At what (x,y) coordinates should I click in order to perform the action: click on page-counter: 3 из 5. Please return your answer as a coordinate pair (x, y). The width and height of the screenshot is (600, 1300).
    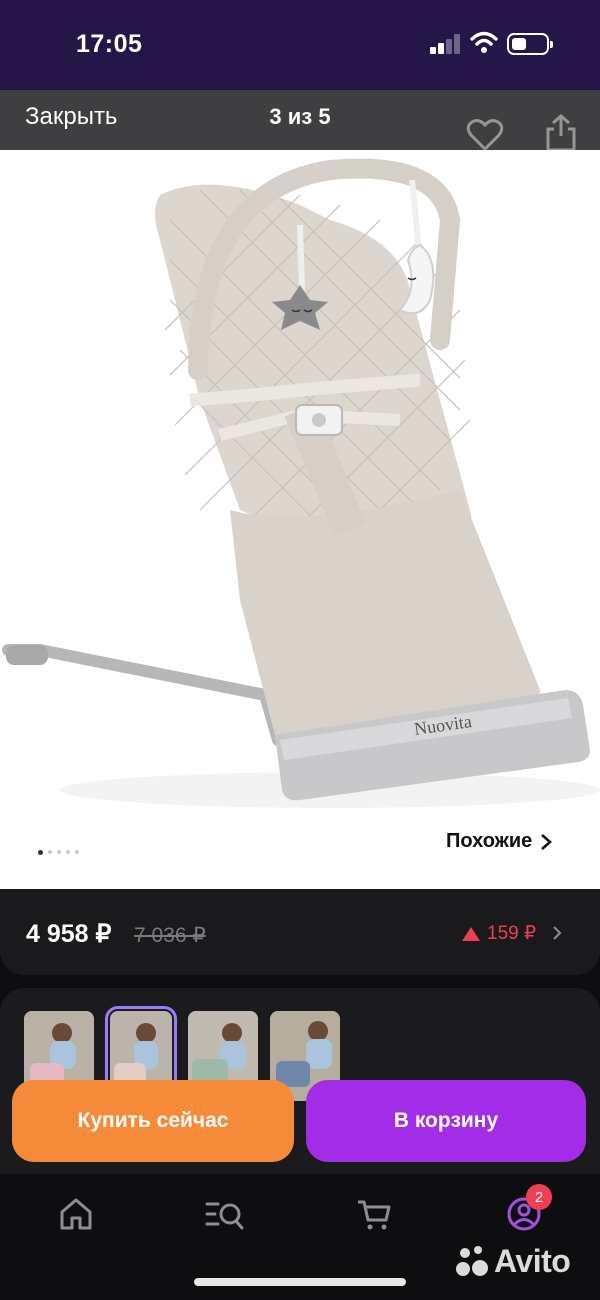
    Looking at the image, I should click on (300, 116).